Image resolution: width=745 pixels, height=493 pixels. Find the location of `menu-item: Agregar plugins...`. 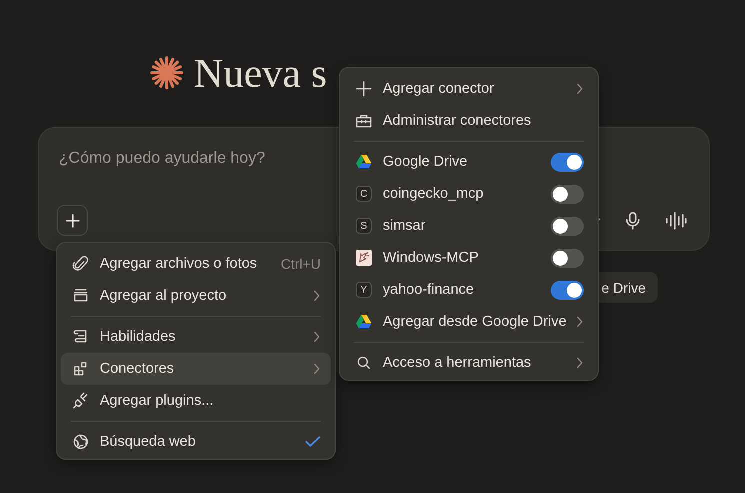

menu-item: Agregar plugins... is located at coordinates (196, 401).